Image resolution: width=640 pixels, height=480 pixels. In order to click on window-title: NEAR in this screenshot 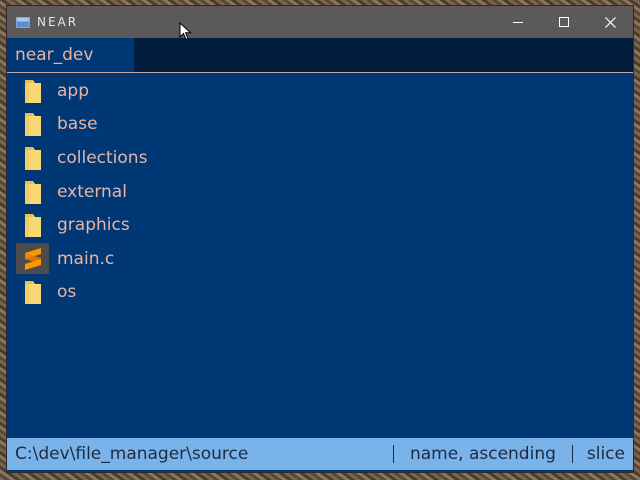, I will do `click(58, 22)`.